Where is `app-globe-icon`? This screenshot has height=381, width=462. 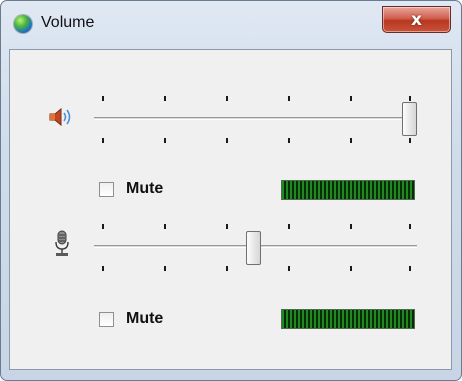 app-globe-icon is located at coordinates (23, 24).